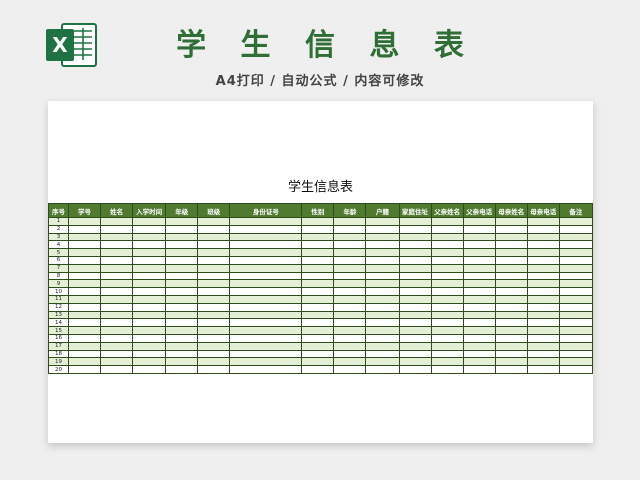 The height and width of the screenshot is (480, 640). Describe the element at coordinates (58, 291) in the screenshot. I see `row-number-cell: 10` at that location.